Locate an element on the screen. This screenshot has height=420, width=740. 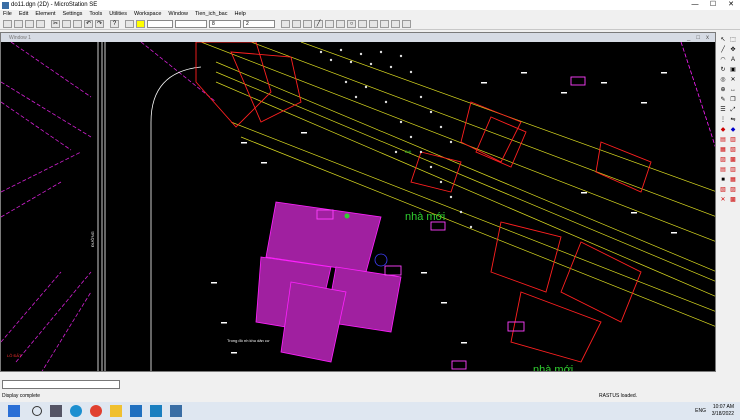
rectangle-icon is located at coordinates (307, 23).